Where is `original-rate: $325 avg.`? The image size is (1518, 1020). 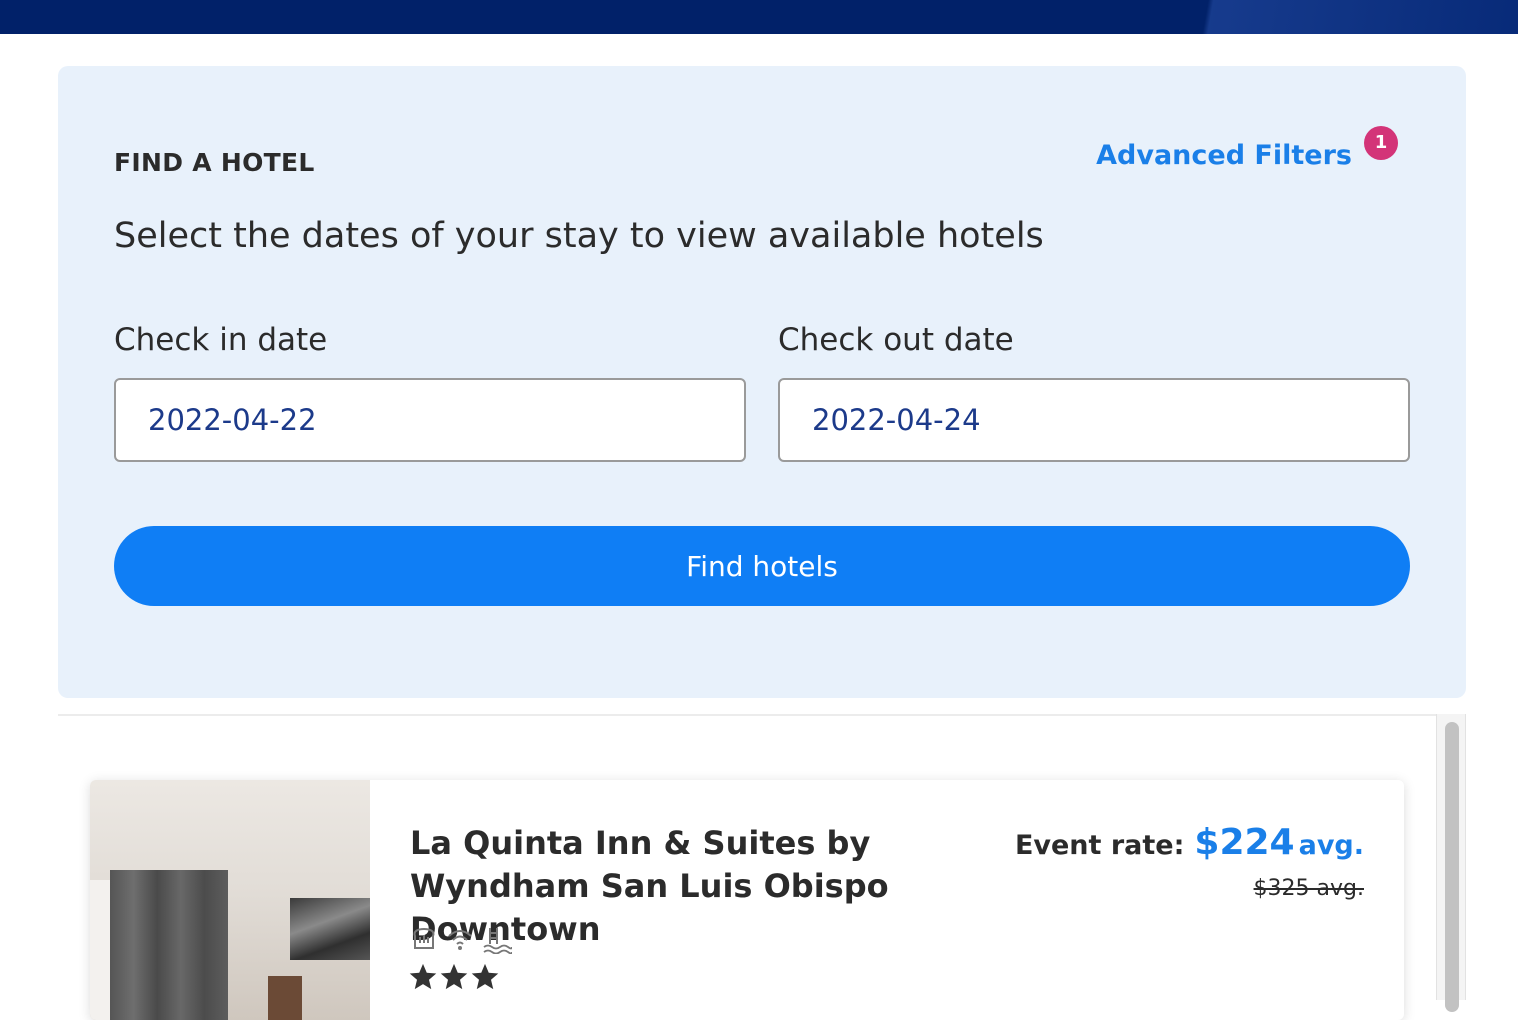
original-rate: $325 avg. is located at coordinates (1308, 888).